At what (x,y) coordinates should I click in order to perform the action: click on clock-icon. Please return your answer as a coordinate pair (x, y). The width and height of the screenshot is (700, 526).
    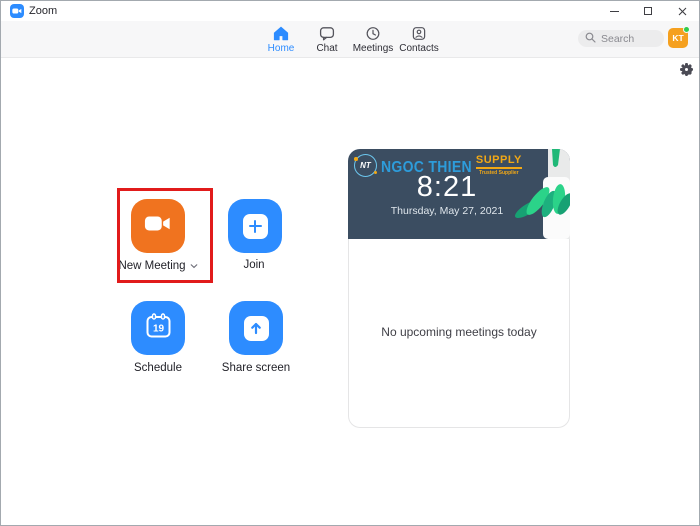
    Looking at the image, I should click on (373, 33).